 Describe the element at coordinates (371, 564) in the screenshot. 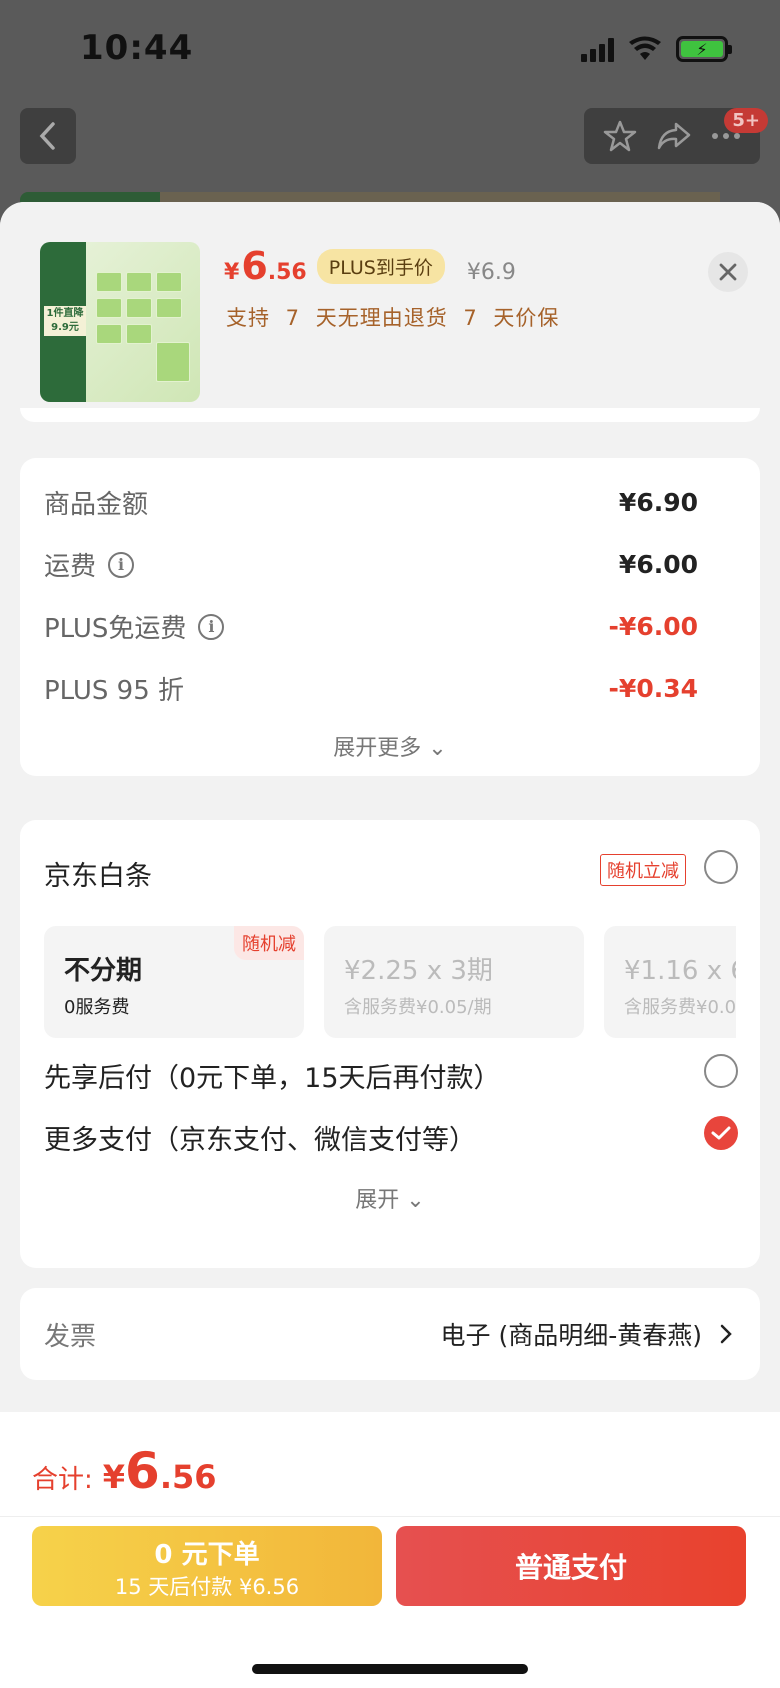

I see `fee-row: 运费 i ¥6.00` at that location.